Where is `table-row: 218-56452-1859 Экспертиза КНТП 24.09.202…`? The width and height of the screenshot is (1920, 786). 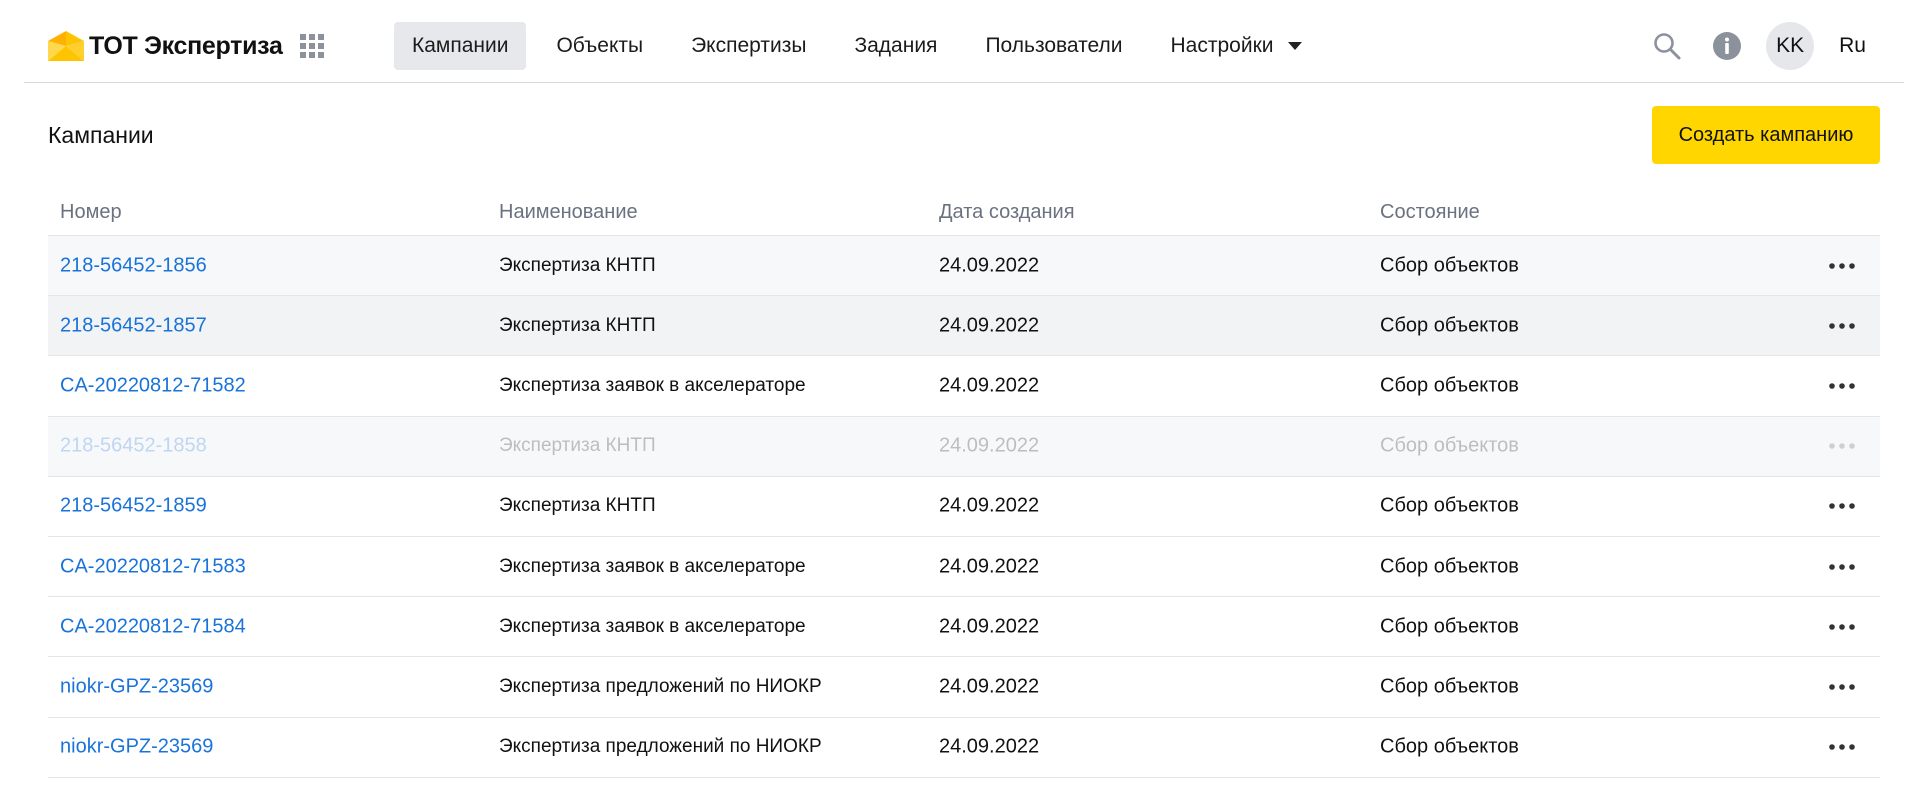 table-row: 218-56452-1859 Экспертиза КНТП 24.09.202… is located at coordinates (964, 506).